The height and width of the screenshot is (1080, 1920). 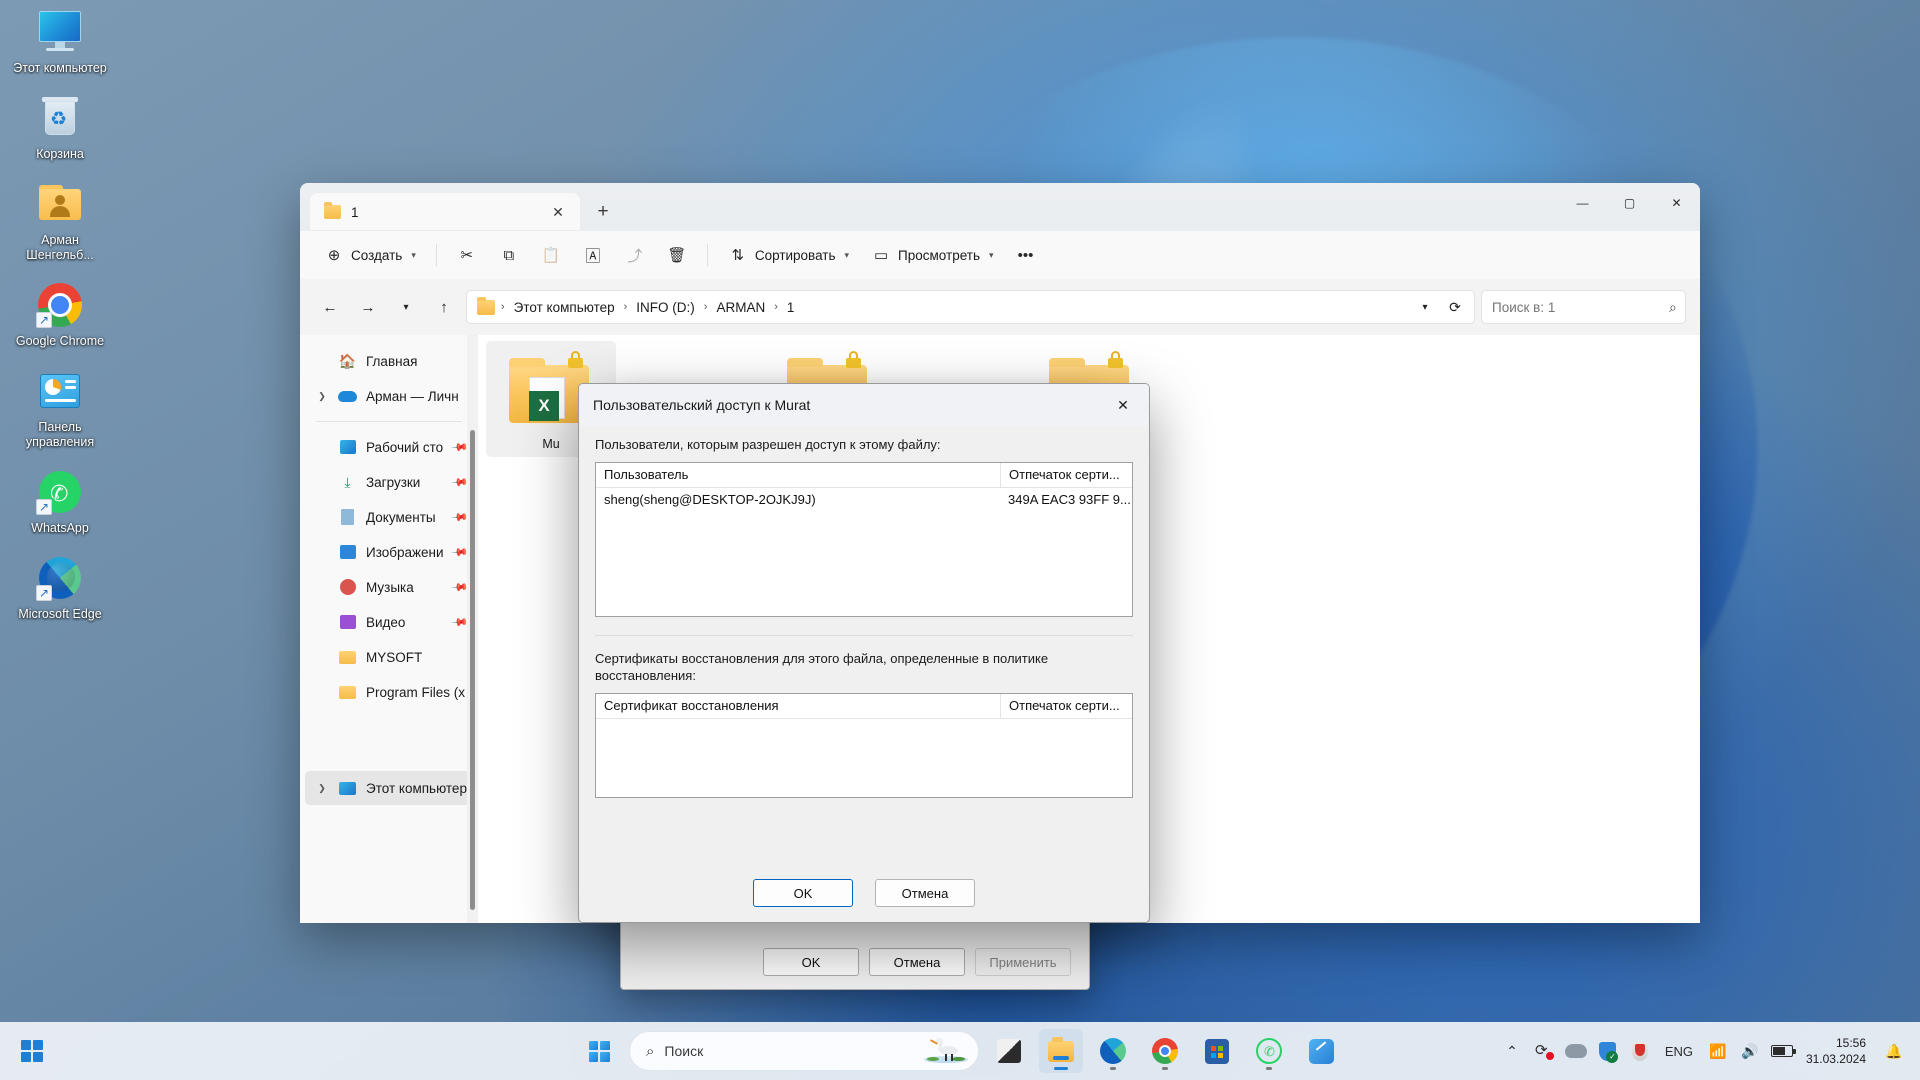 I want to click on clock: 15:56 31.03.2024, so click(x=1838, y=1051).